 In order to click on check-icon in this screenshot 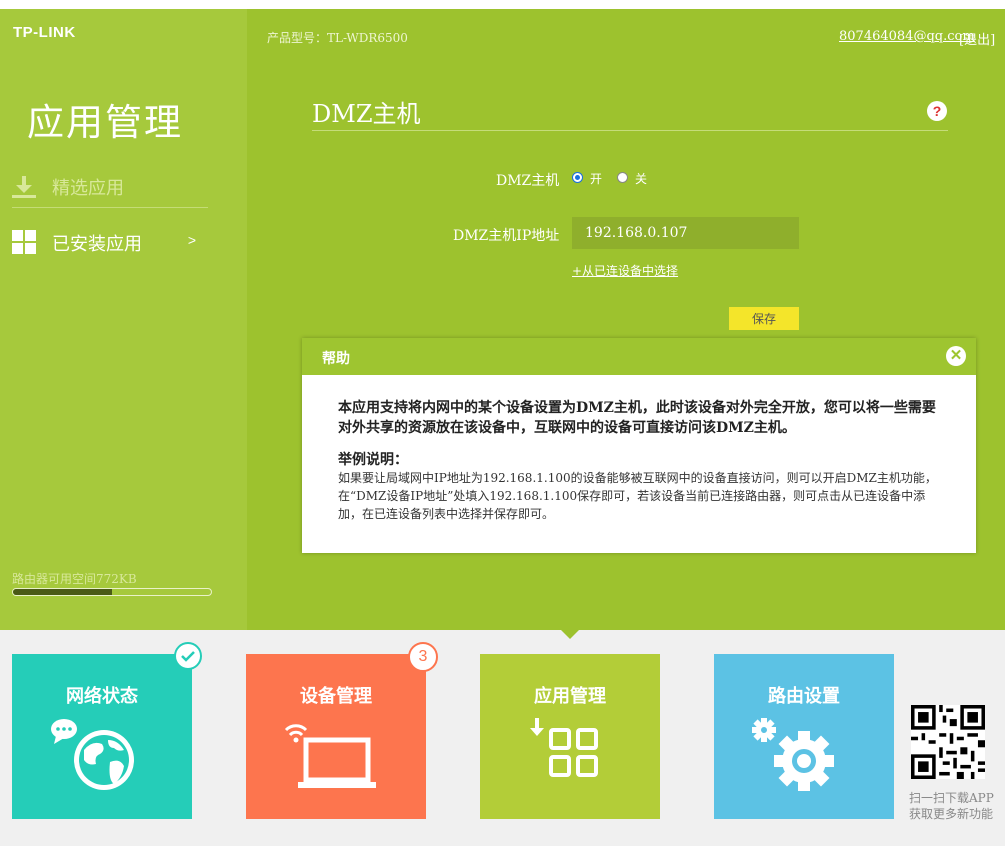, I will do `click(188, 656)`.